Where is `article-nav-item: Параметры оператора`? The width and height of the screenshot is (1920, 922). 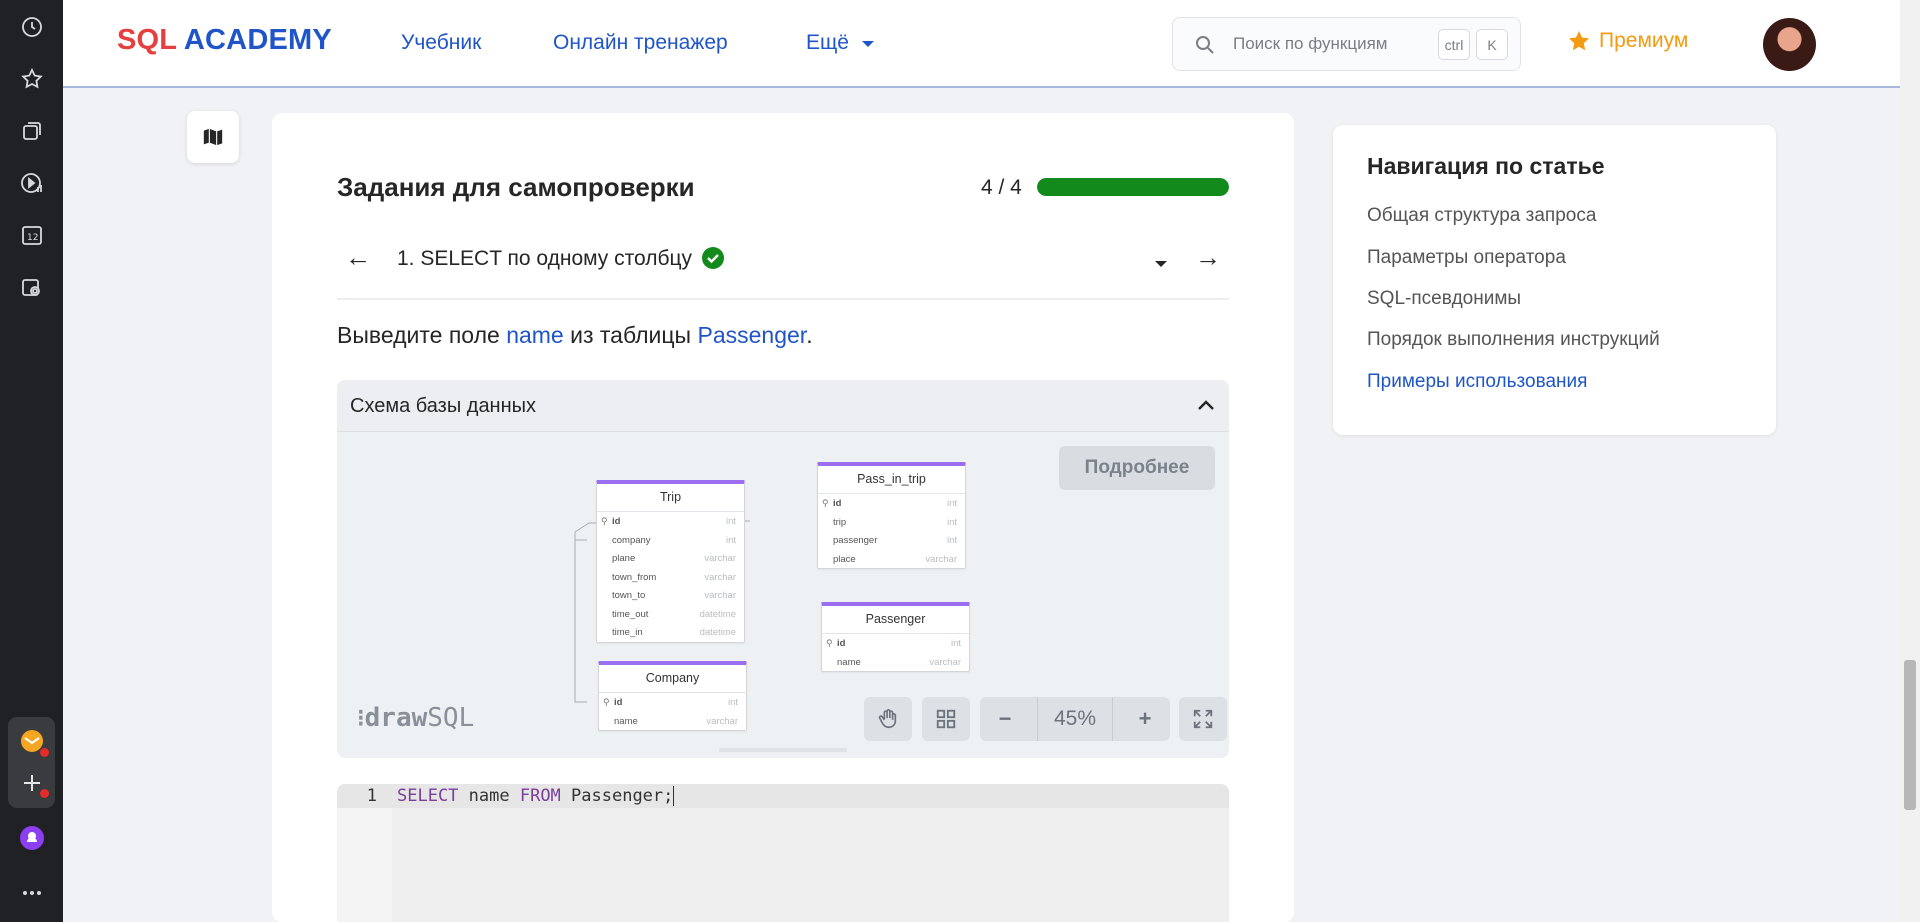 article-nav-item: Параметры оператора is located at coordinates (1466, 258).